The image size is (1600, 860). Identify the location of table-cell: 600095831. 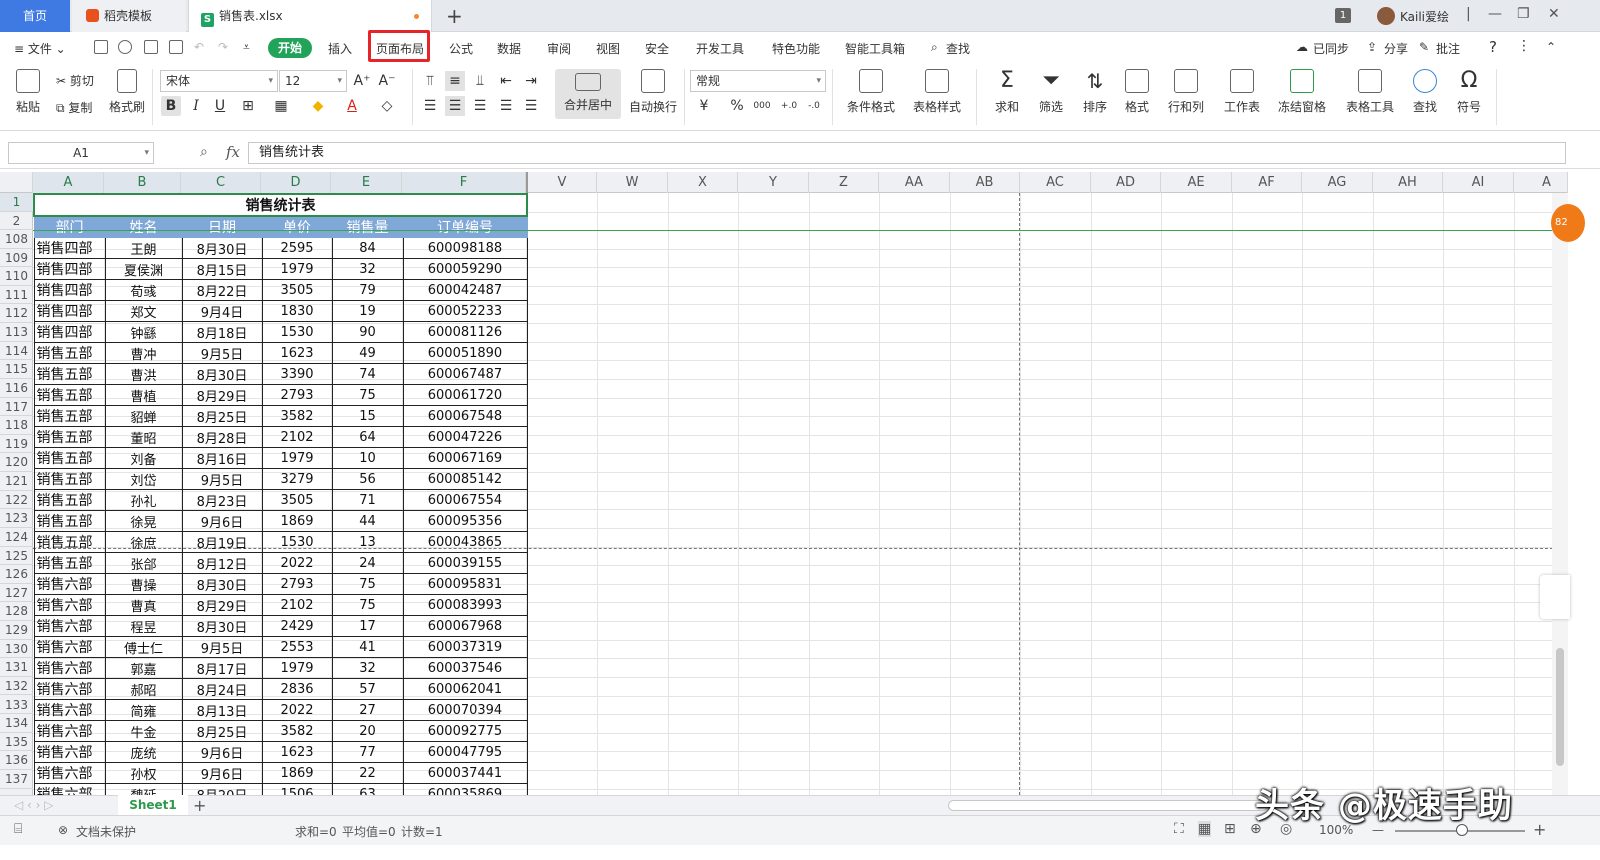
(465, 584).